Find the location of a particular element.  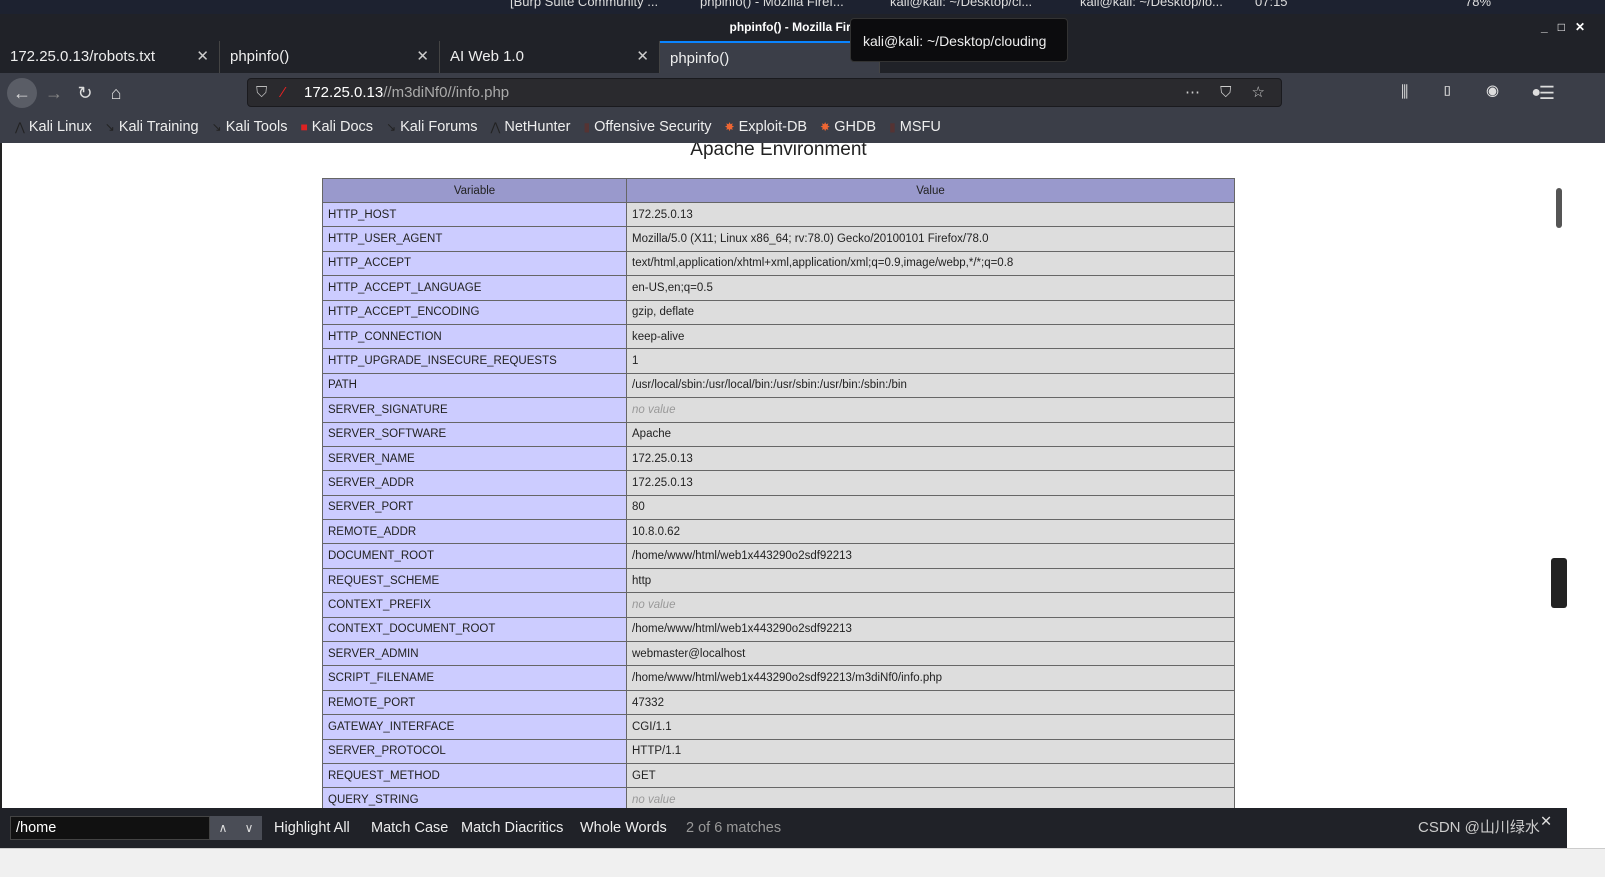

value-cell: /home/www/html/web1x443290o2sdf92213 is located at coordinates (930, 556).